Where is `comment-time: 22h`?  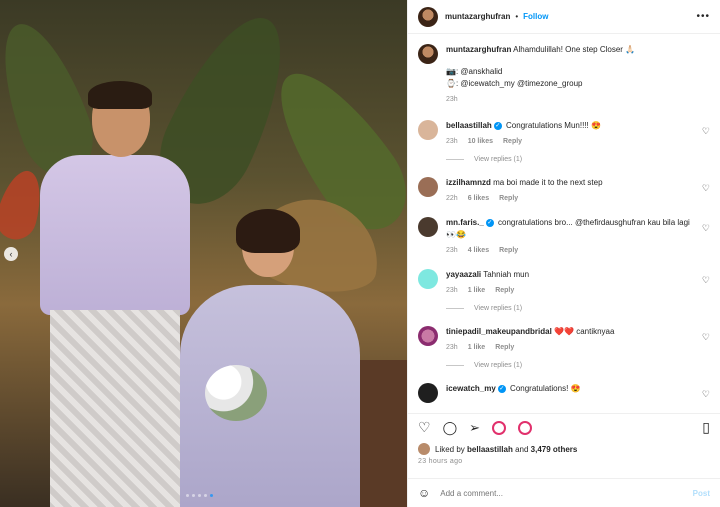 comment-time: 22h is located at coordinates (452, 198).